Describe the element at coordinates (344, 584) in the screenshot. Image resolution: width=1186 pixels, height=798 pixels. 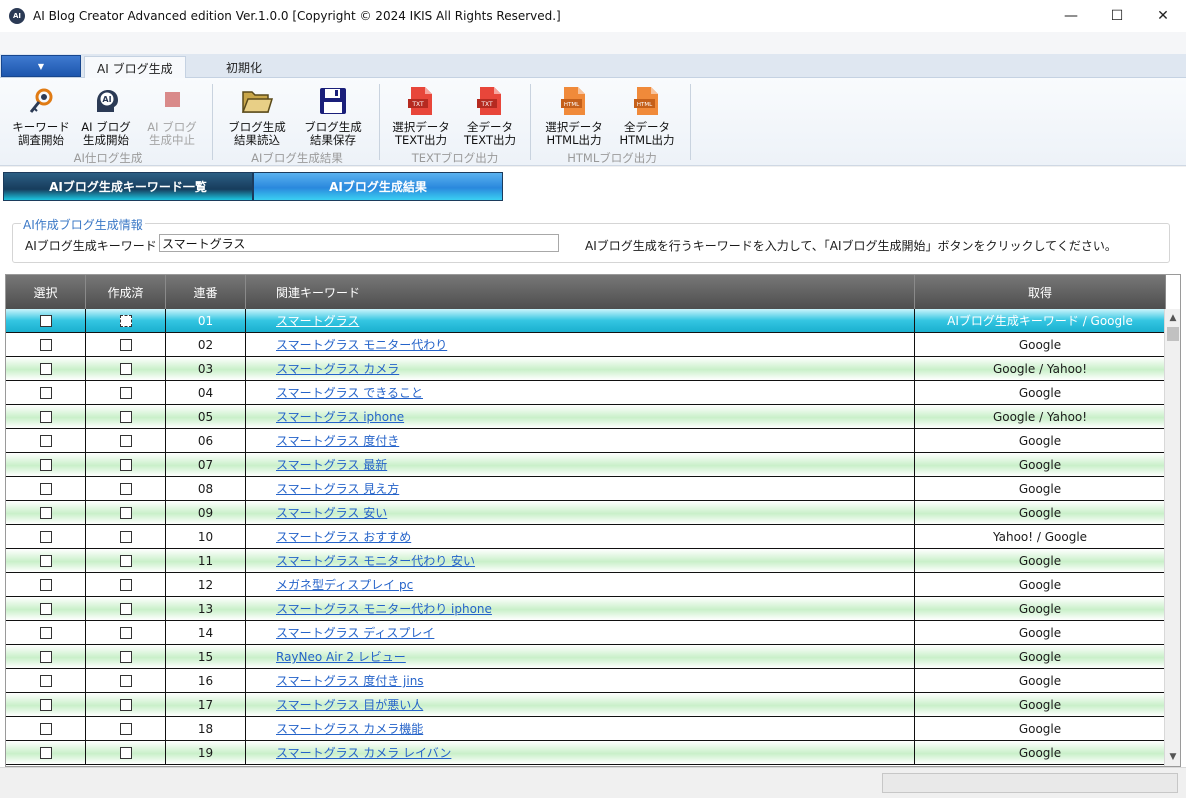
I see `related-keyword-link: メガネ型ディスプレイ pc` at that location.